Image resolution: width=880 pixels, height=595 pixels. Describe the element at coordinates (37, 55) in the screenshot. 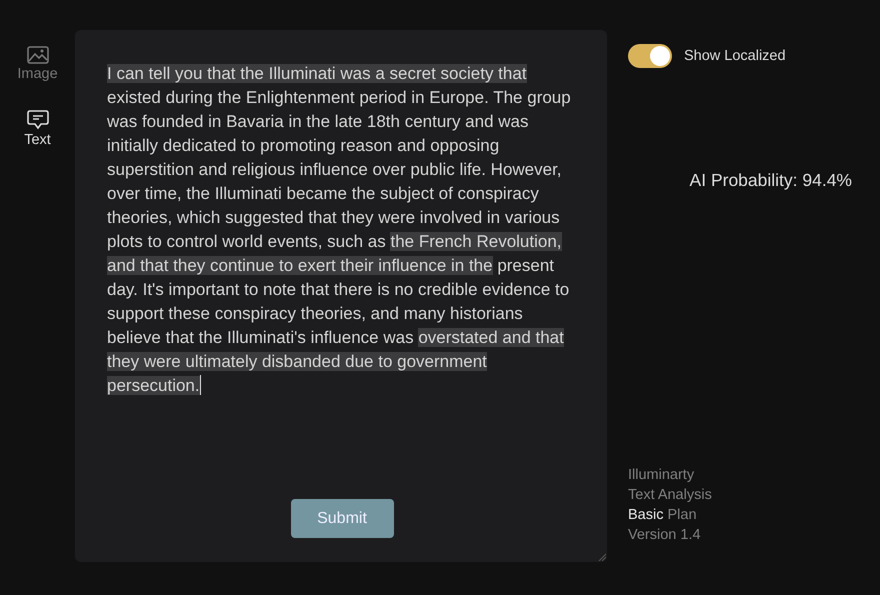

I see `image-icon` at that location.